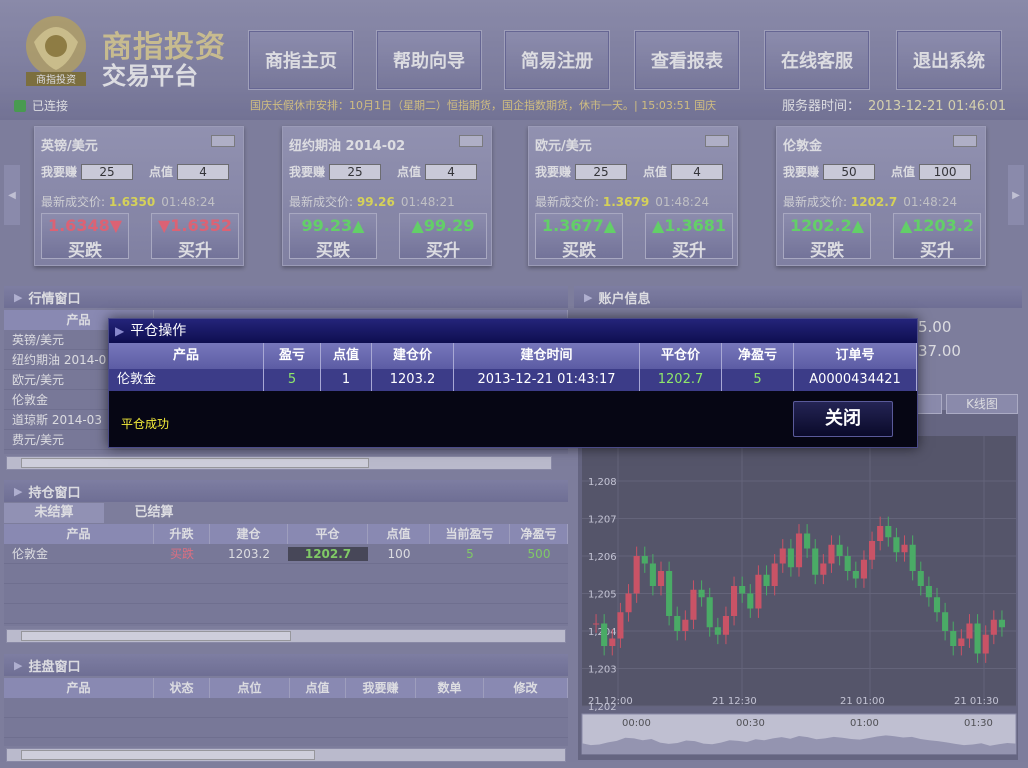 The image size is (1028, 768). What do you see at coordinates (38, 380) in the screenshot?
I see `market-product: 欧元/美元` at bounding box center [38, 380].